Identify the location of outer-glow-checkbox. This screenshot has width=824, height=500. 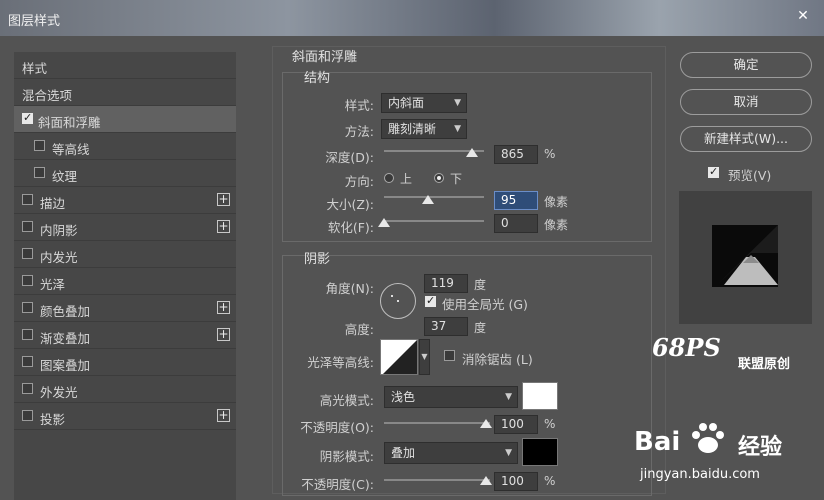
(27, 388).